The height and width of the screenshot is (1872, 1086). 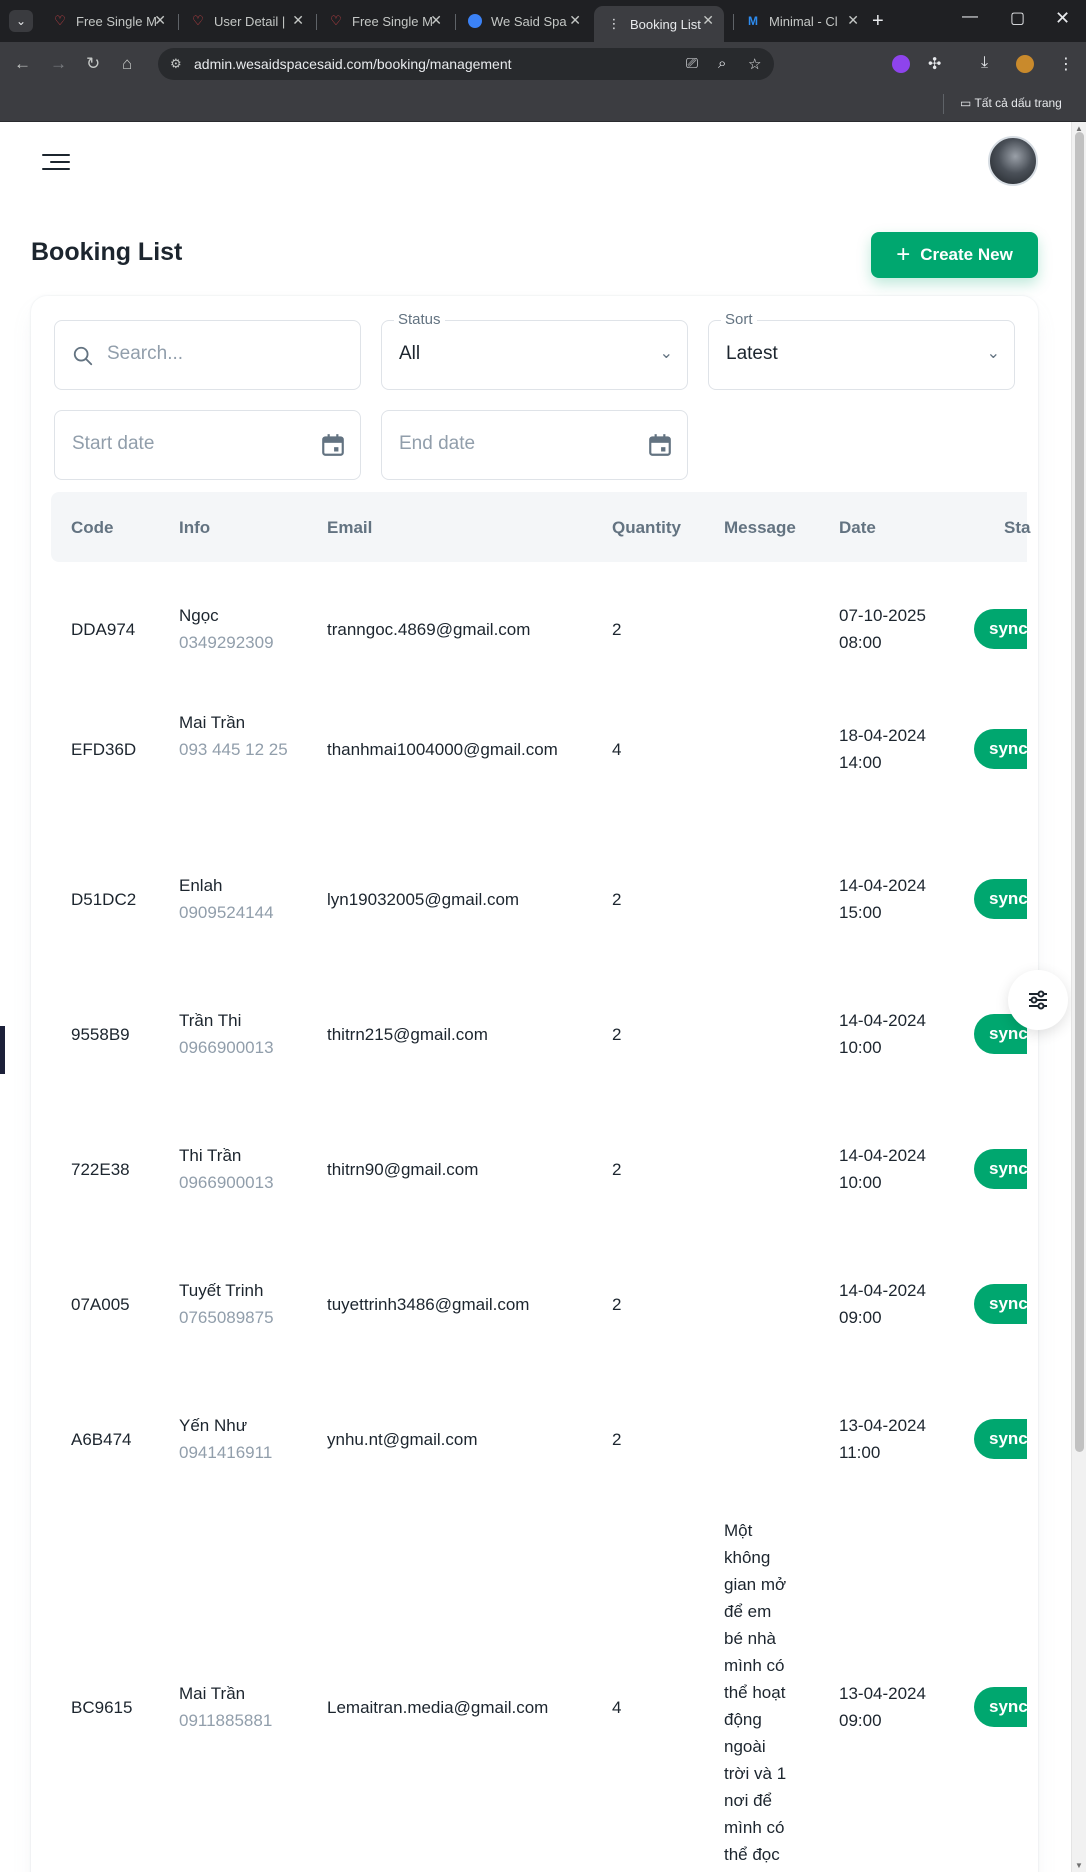 What do you see at coordinates (194, 528) in the screenshot?
I see `column-header-info: Info` at bounding box center [194, 528].